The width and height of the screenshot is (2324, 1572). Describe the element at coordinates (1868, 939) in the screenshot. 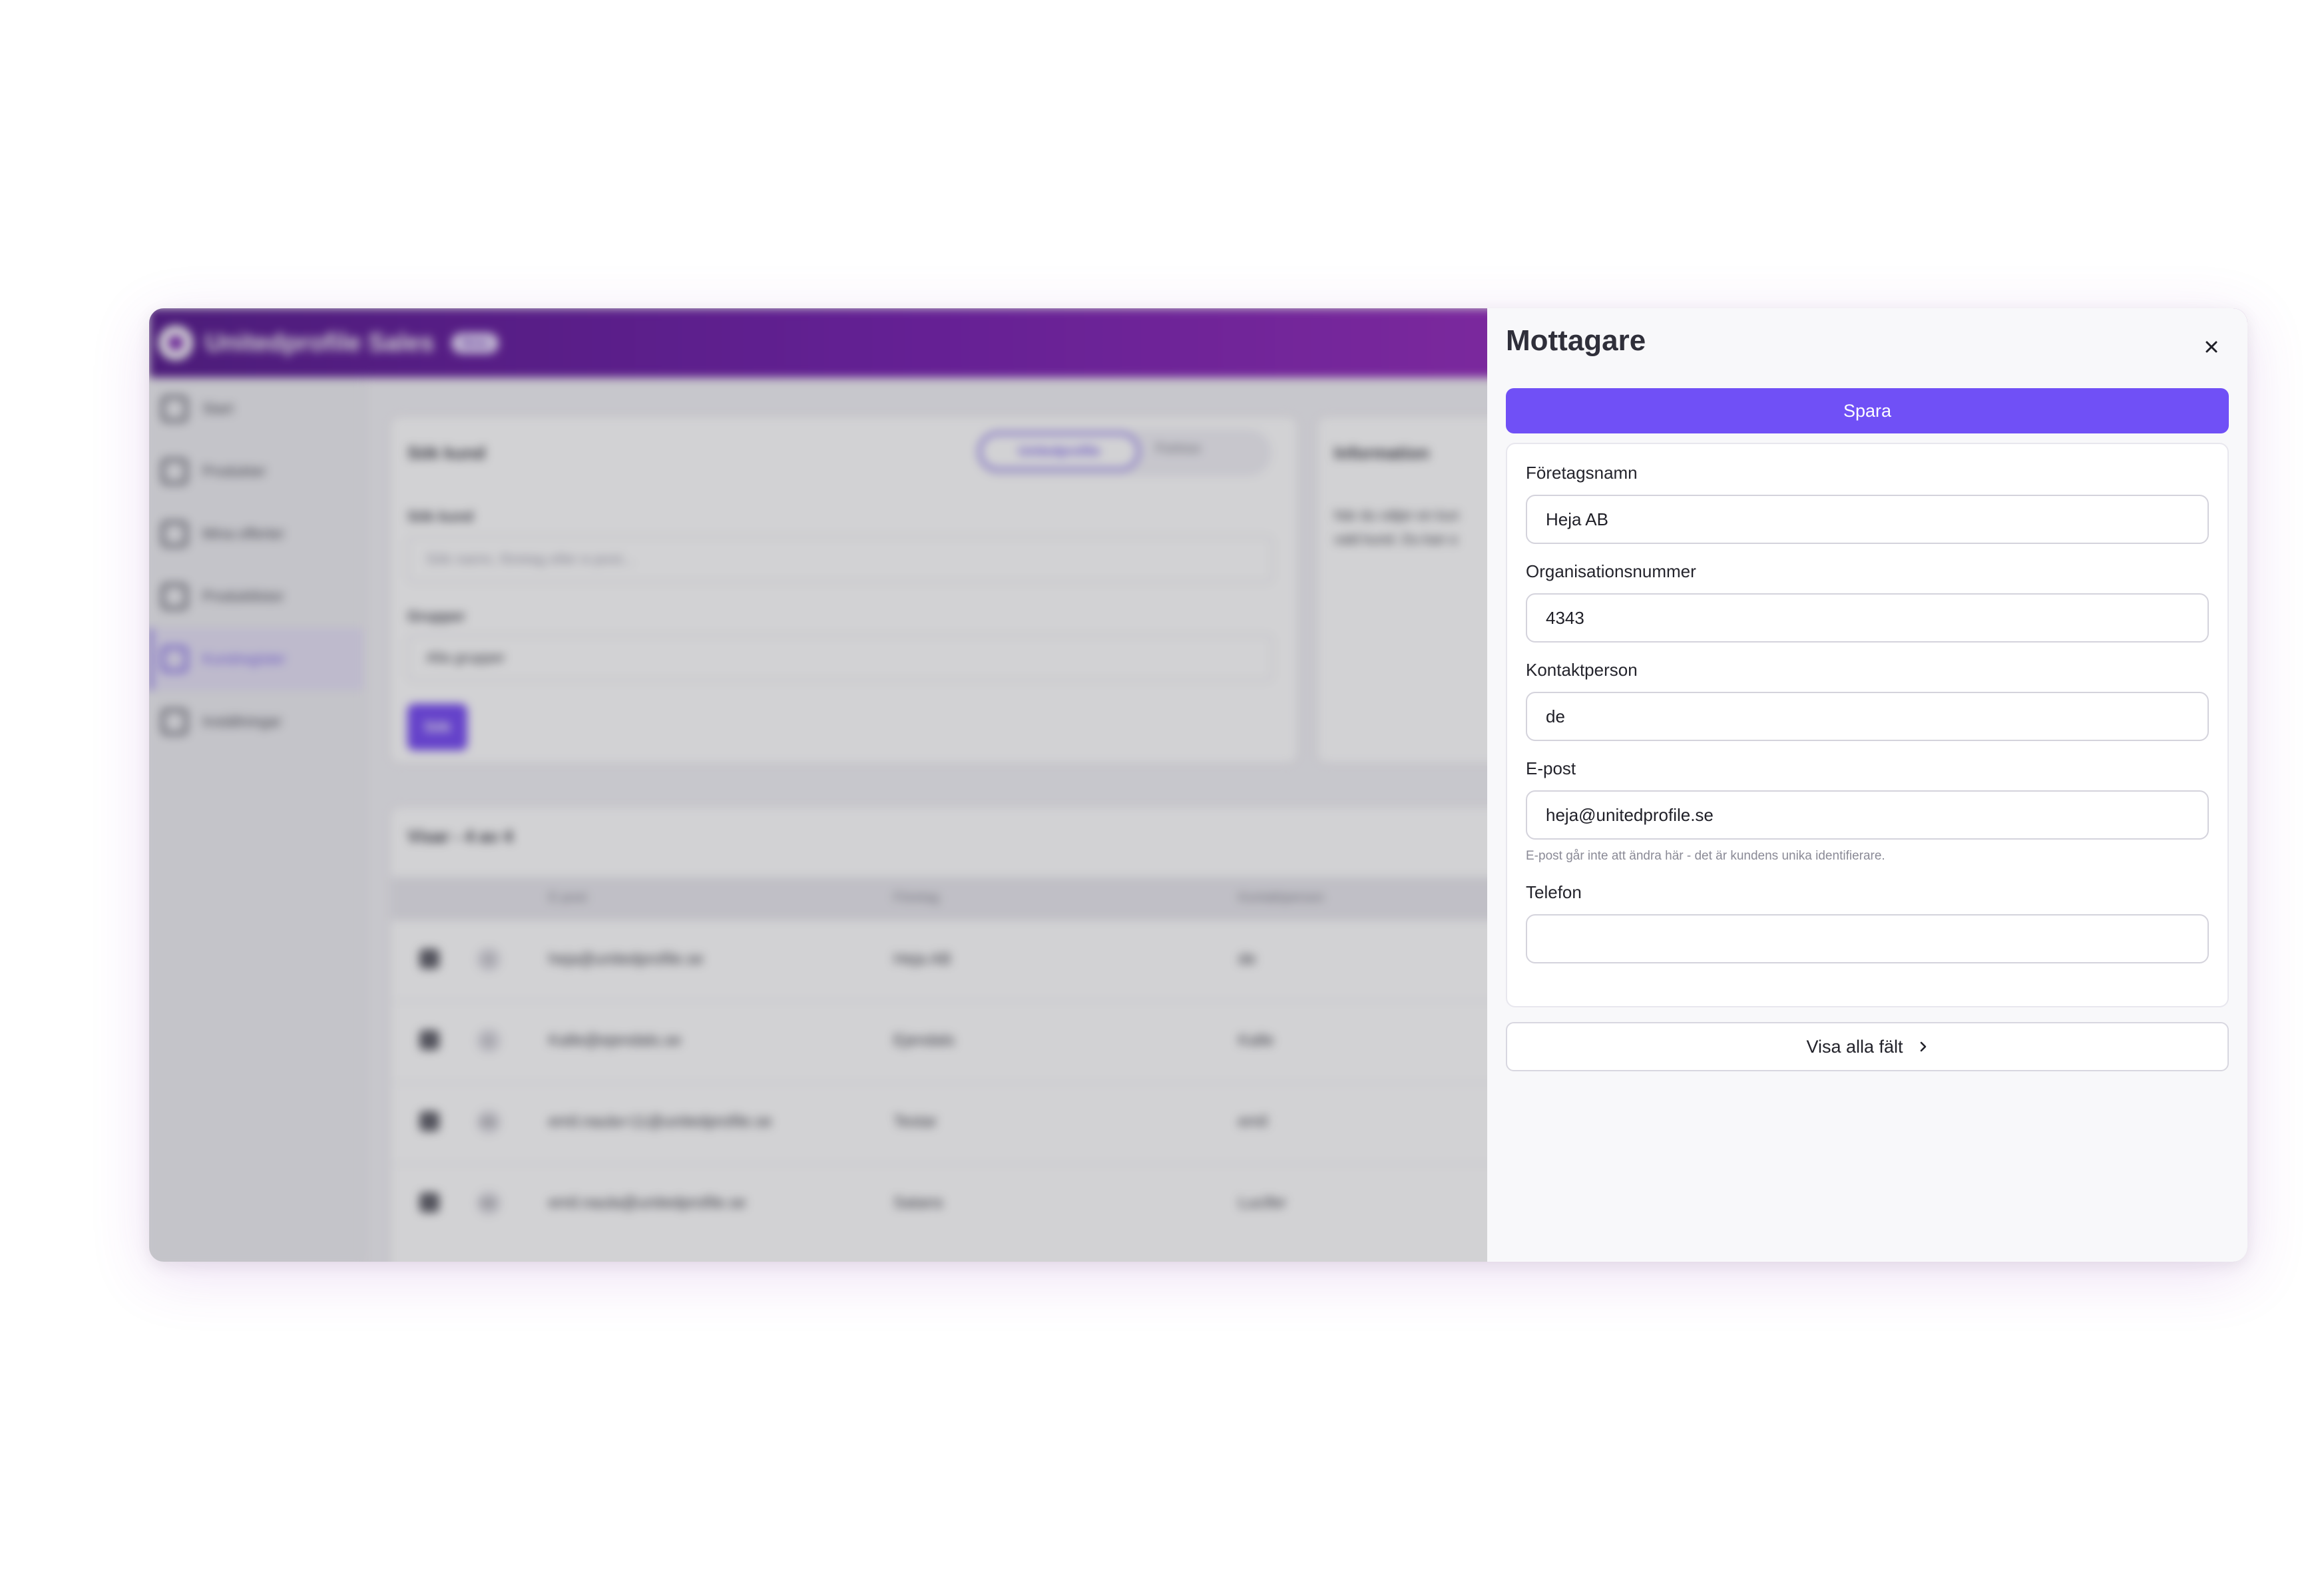

I see `phone-field` at that location.